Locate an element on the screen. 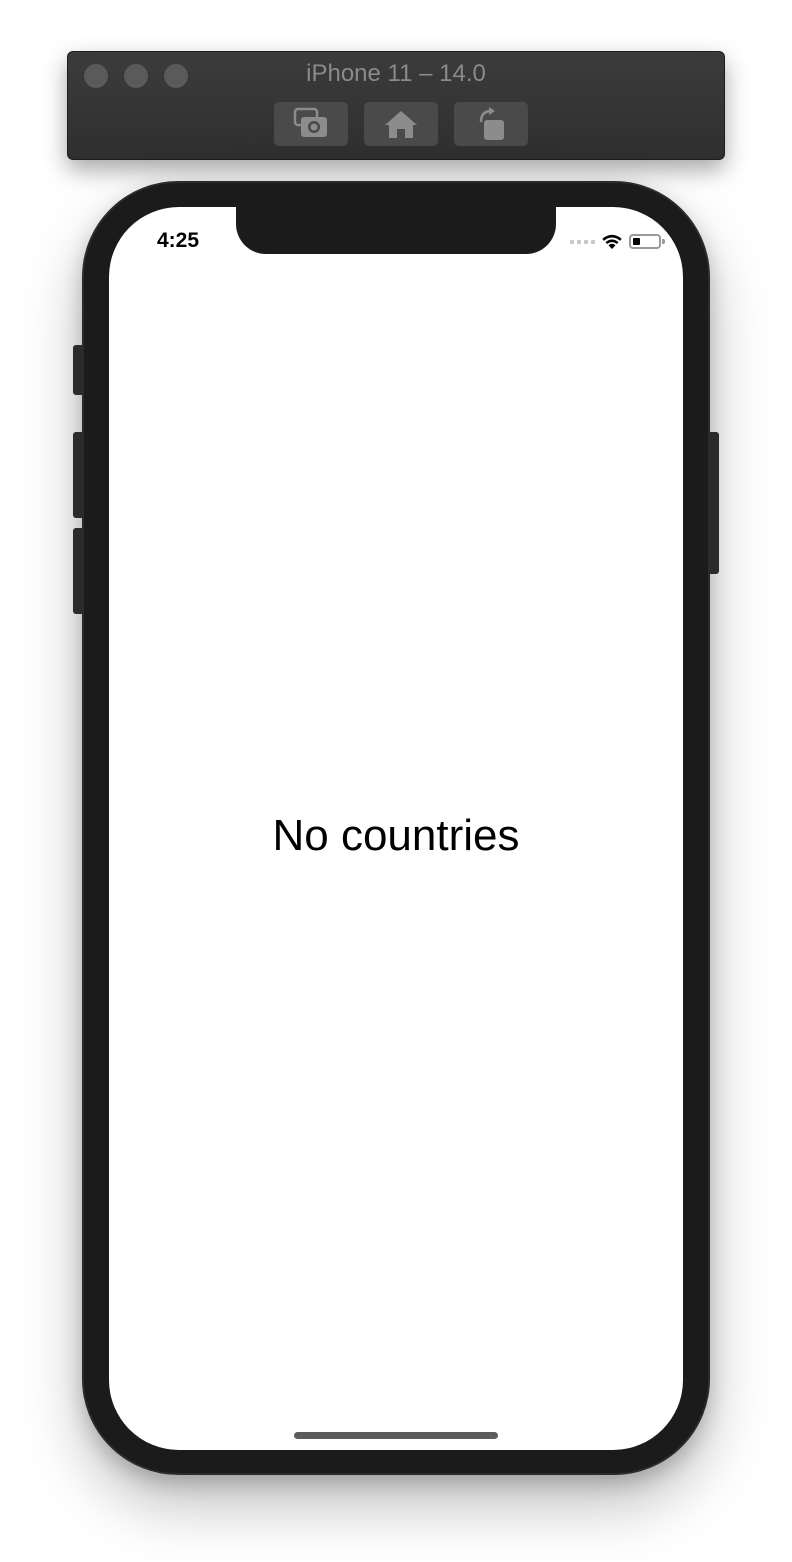 The image size is (792, 1562). wifi-icon is located at coordinates (612, 241).